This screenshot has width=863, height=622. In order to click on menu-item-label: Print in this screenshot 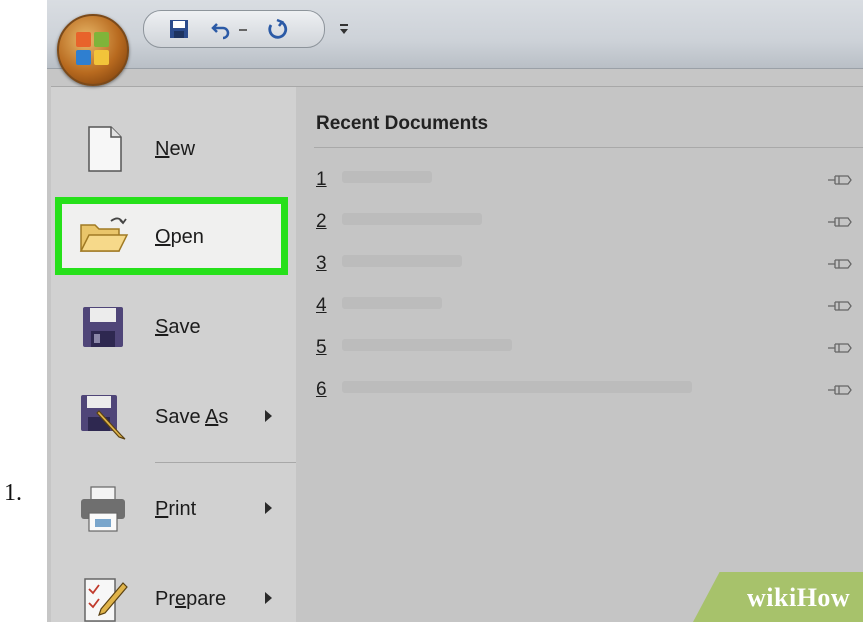, I will do `click(176, 509)`.